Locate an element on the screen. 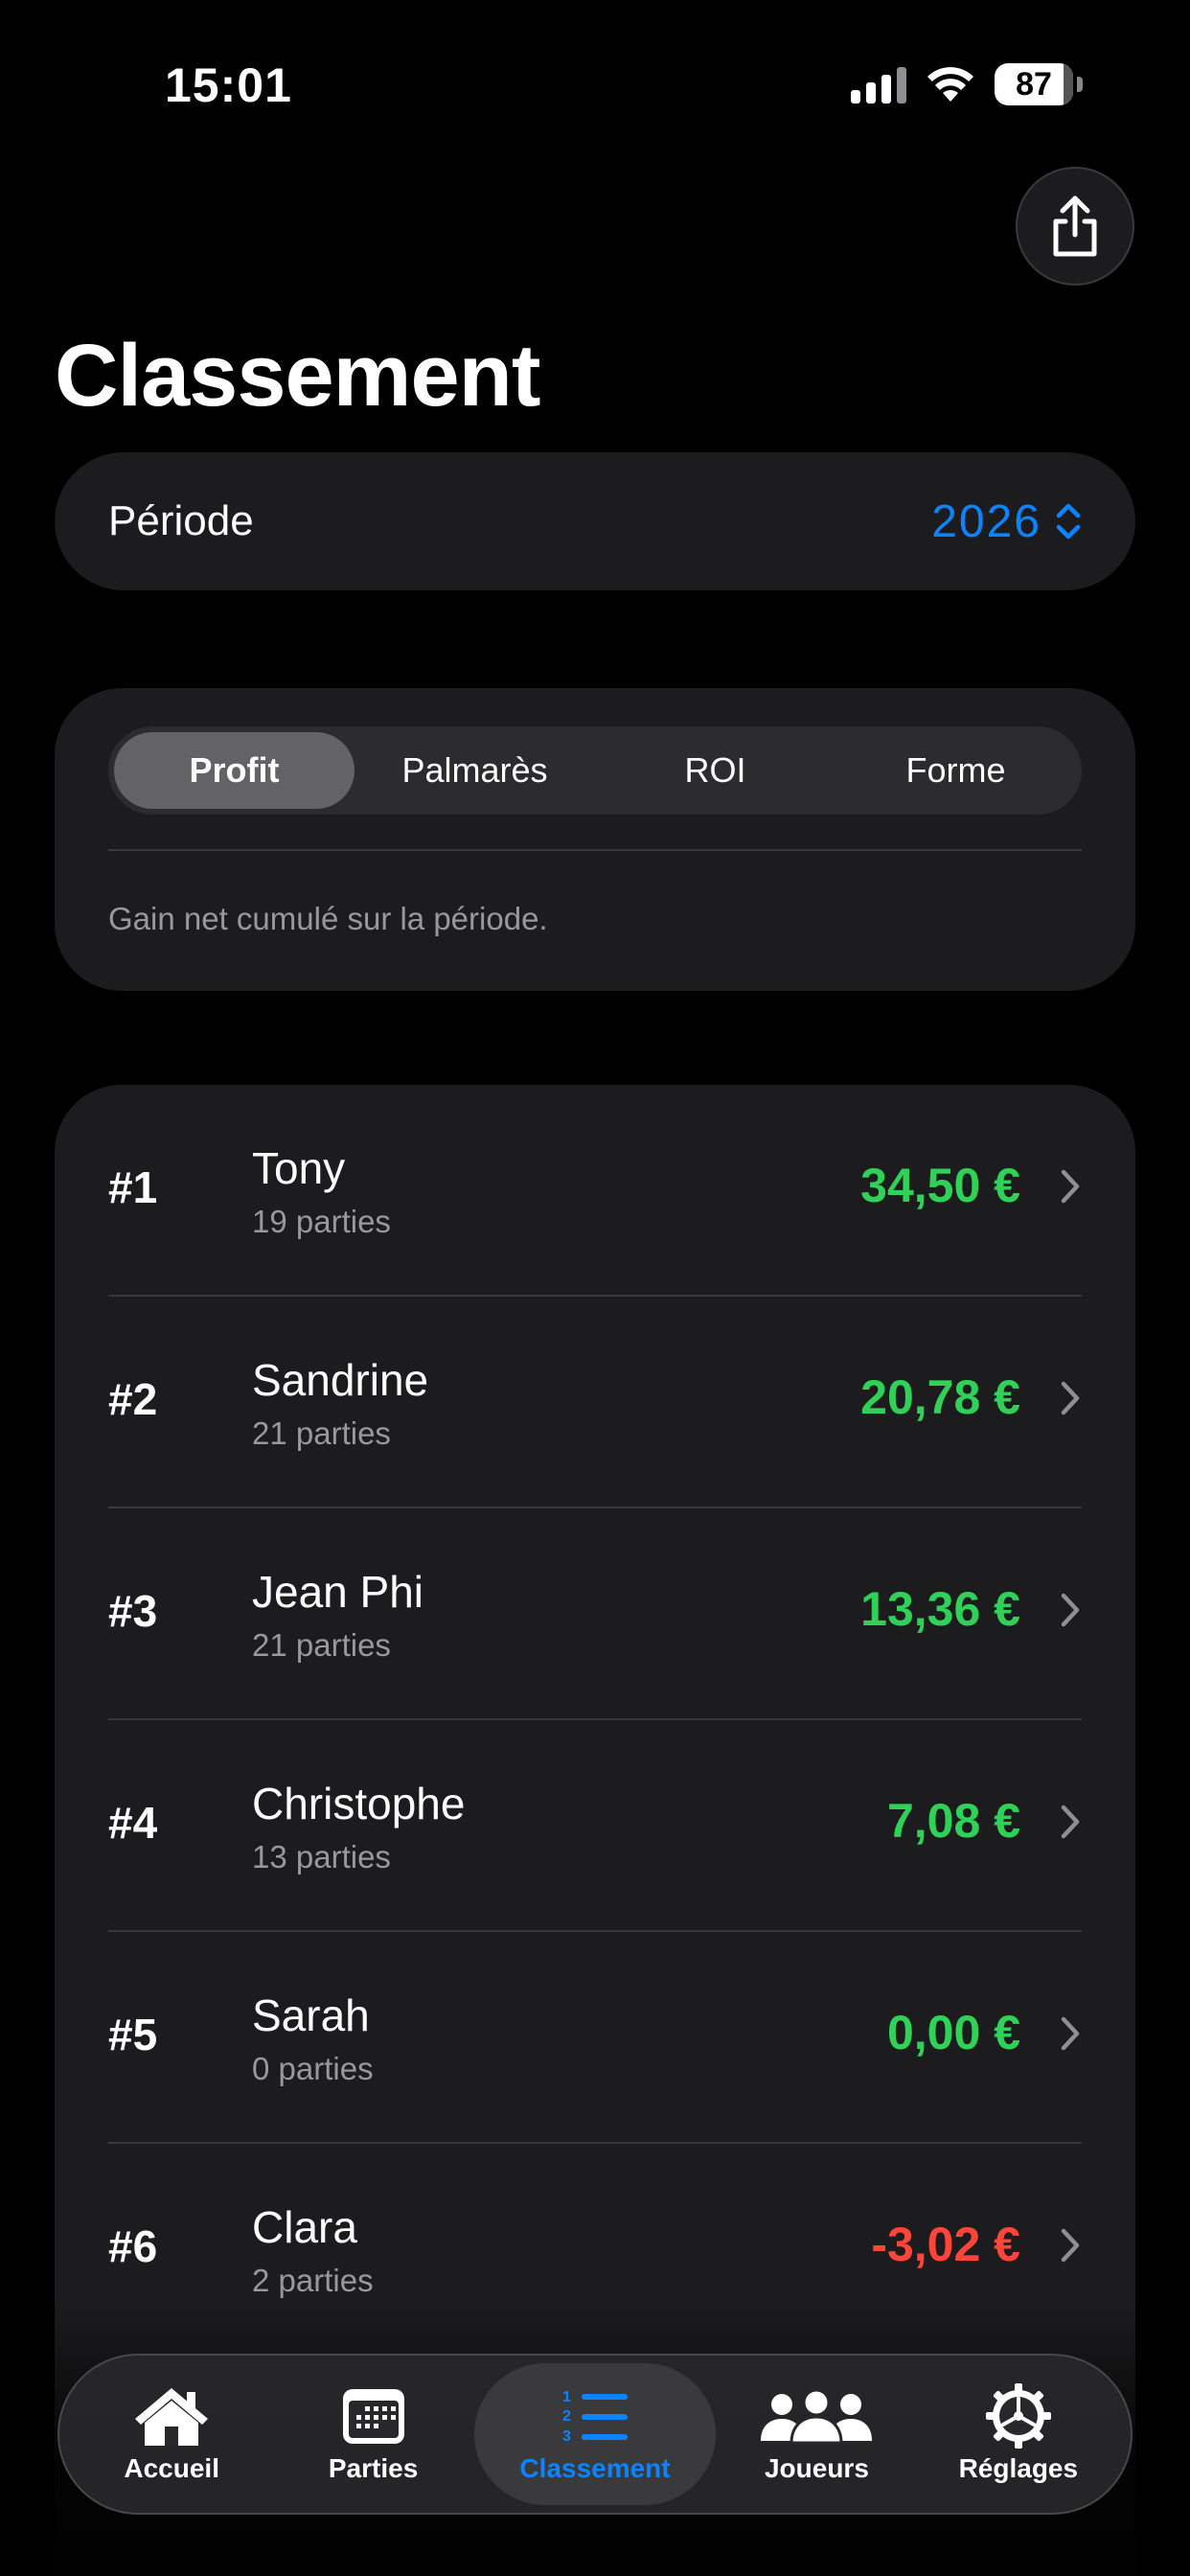 The width and height of the screenshot is (1190, 2576). period-selector: Période 2026 is located at coordinates (595, 521).